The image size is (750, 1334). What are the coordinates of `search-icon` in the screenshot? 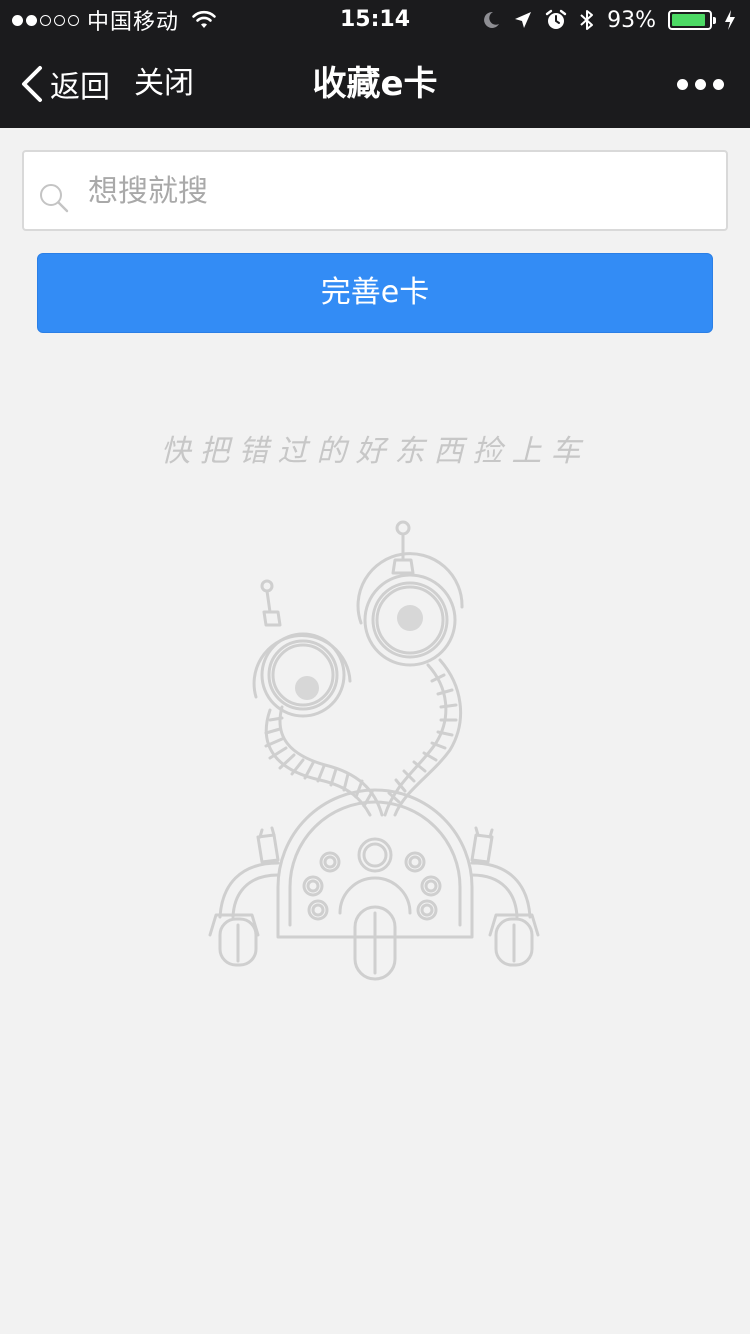 It's located at (54, 200).